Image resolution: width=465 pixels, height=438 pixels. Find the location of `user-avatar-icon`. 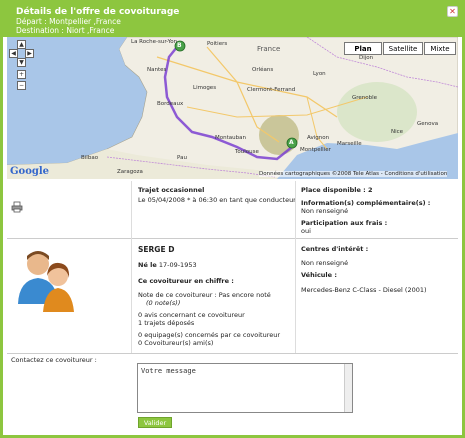

user-avatar-icon is located at coordinates (46, 281).